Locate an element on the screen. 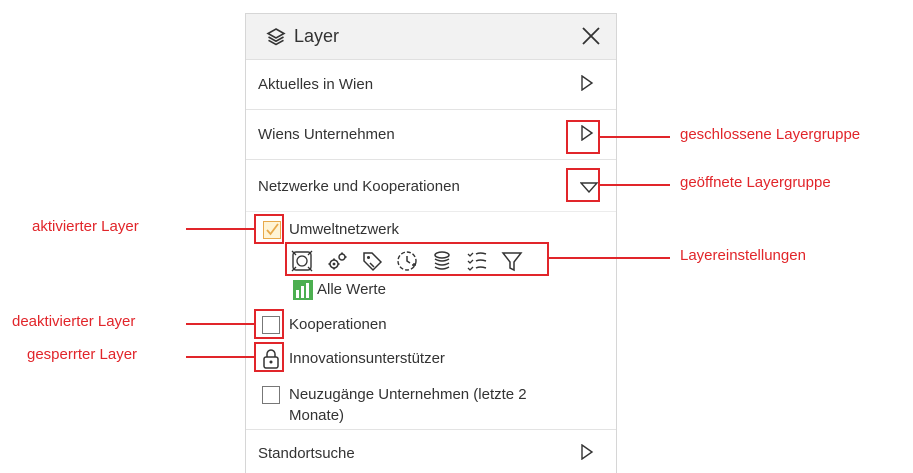 This screenshot has width=913, height=473. annotation-locked-layer: gesperrter Layer is located at coordinates (82, 354).